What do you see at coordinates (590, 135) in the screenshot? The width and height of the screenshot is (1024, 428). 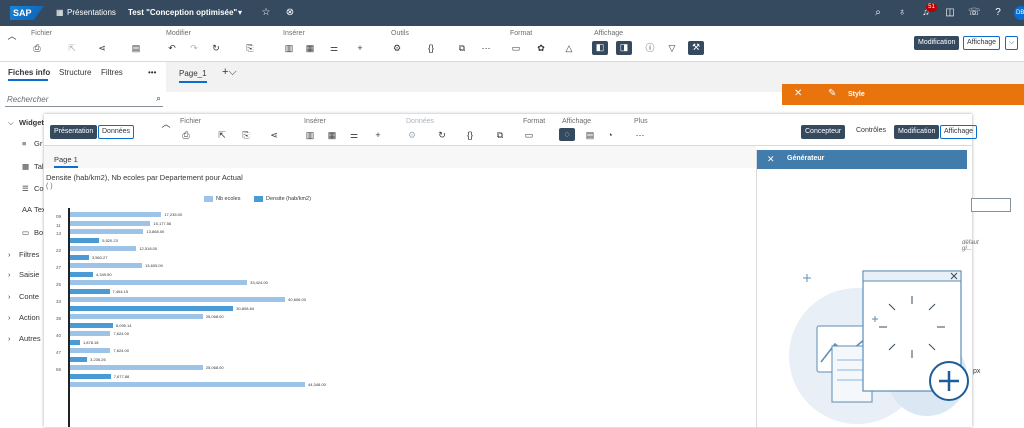 I see `inner-grid-icon: ▤` at bounding box center [590, 135].